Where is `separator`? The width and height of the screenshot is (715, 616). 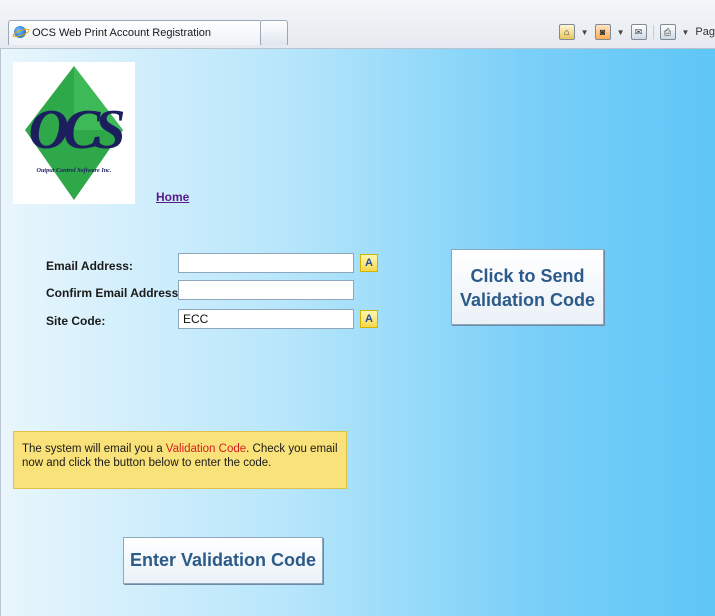
separator is located at coordinates (653, 32).